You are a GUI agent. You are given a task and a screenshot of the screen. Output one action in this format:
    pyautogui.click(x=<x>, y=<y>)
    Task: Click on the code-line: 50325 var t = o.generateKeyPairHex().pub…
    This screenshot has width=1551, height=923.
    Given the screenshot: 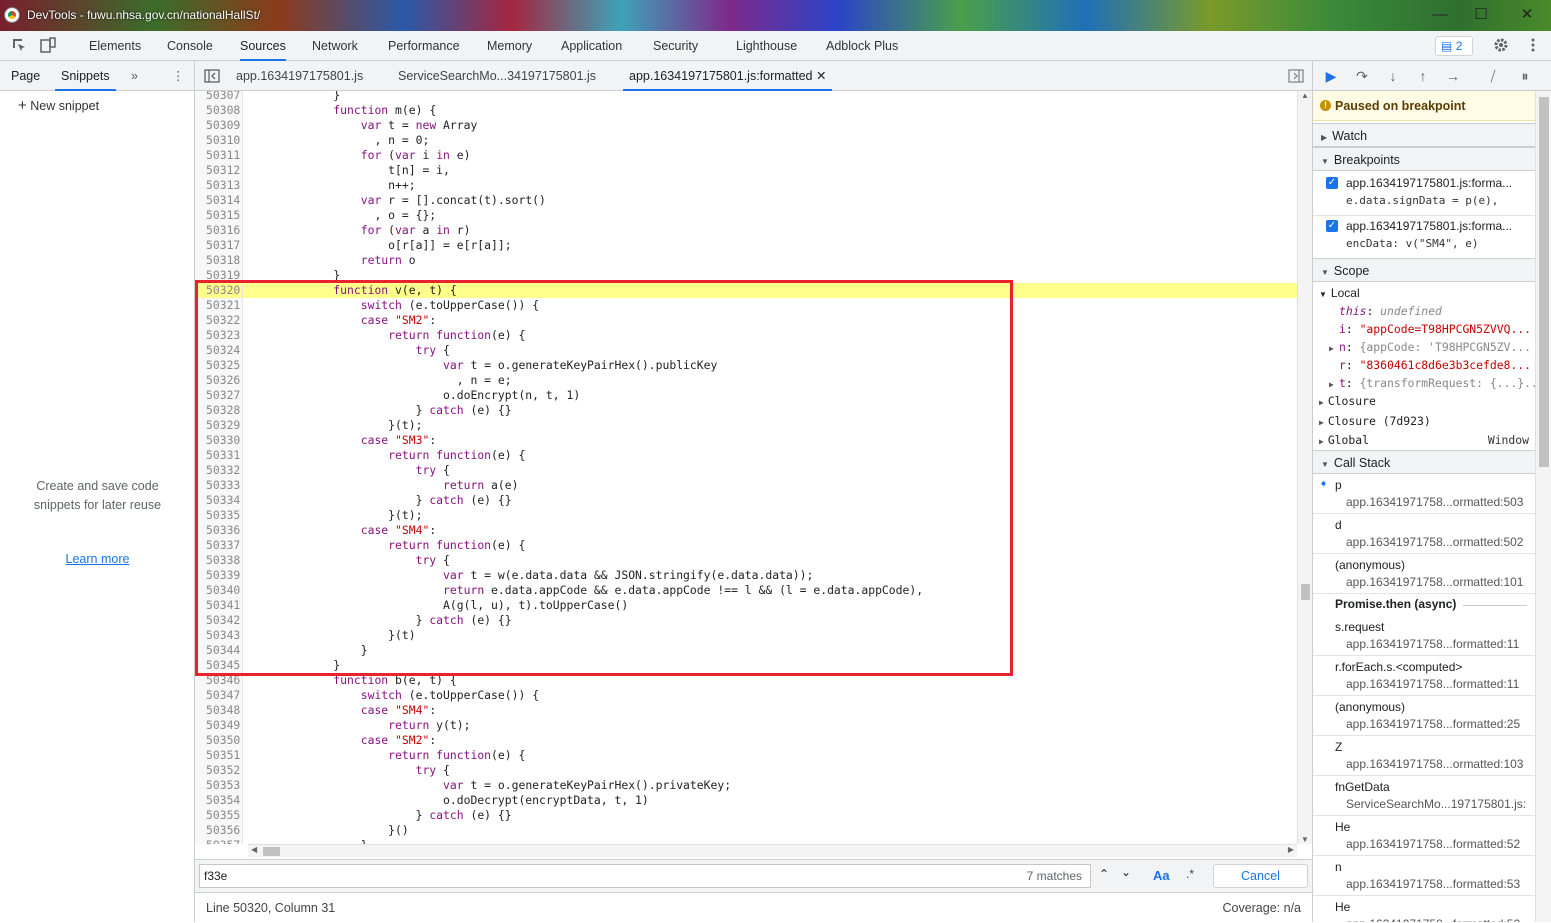 What is the action you would take?
    pyautogui.click(x=746, y=365)
    